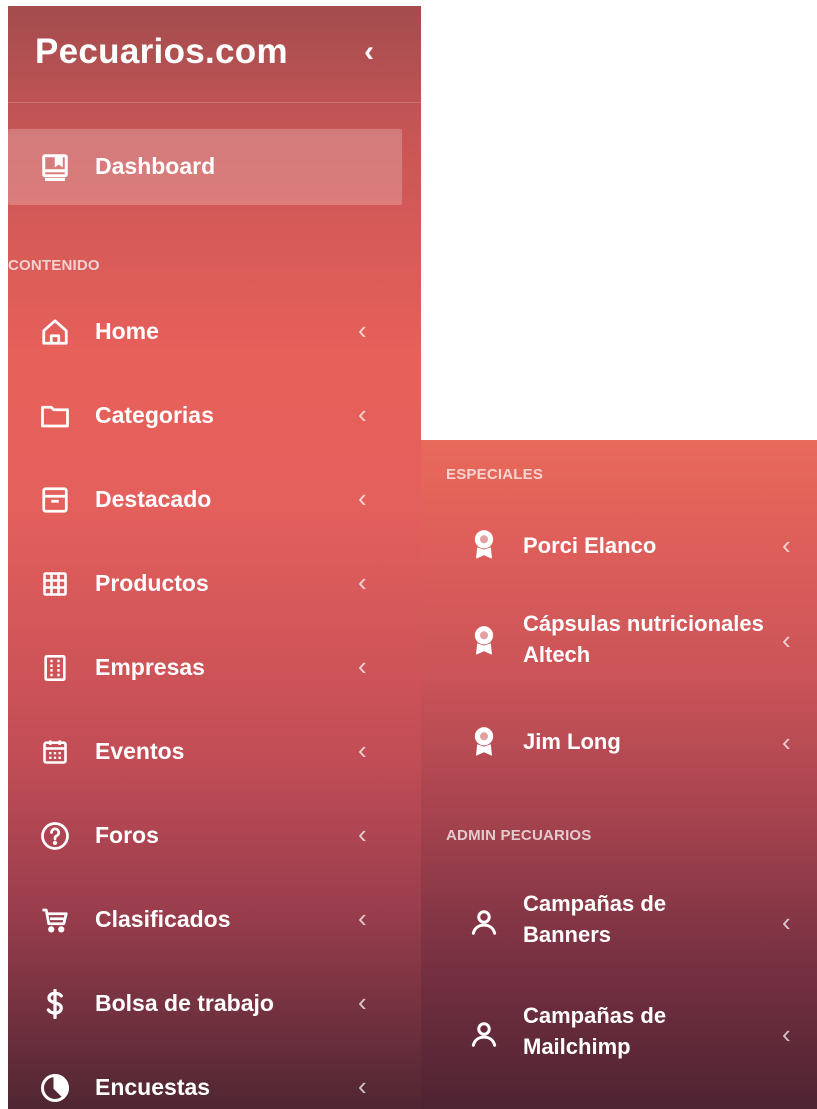  I want to click on sidebar-item-label: Eventos, so click(140, 751).